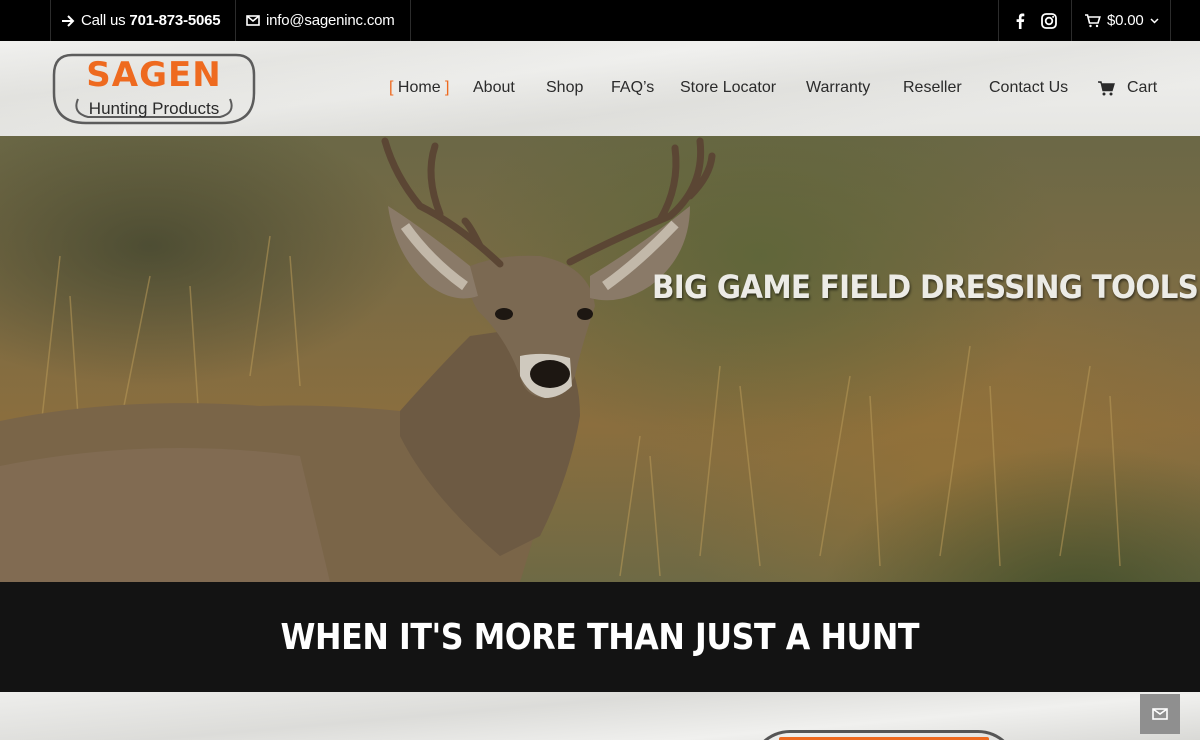 The image size is (1200, 740). Describe the element at coordinates (1142, 87) in the screenshot. I see `nav-label-cart: Cart` at that location.